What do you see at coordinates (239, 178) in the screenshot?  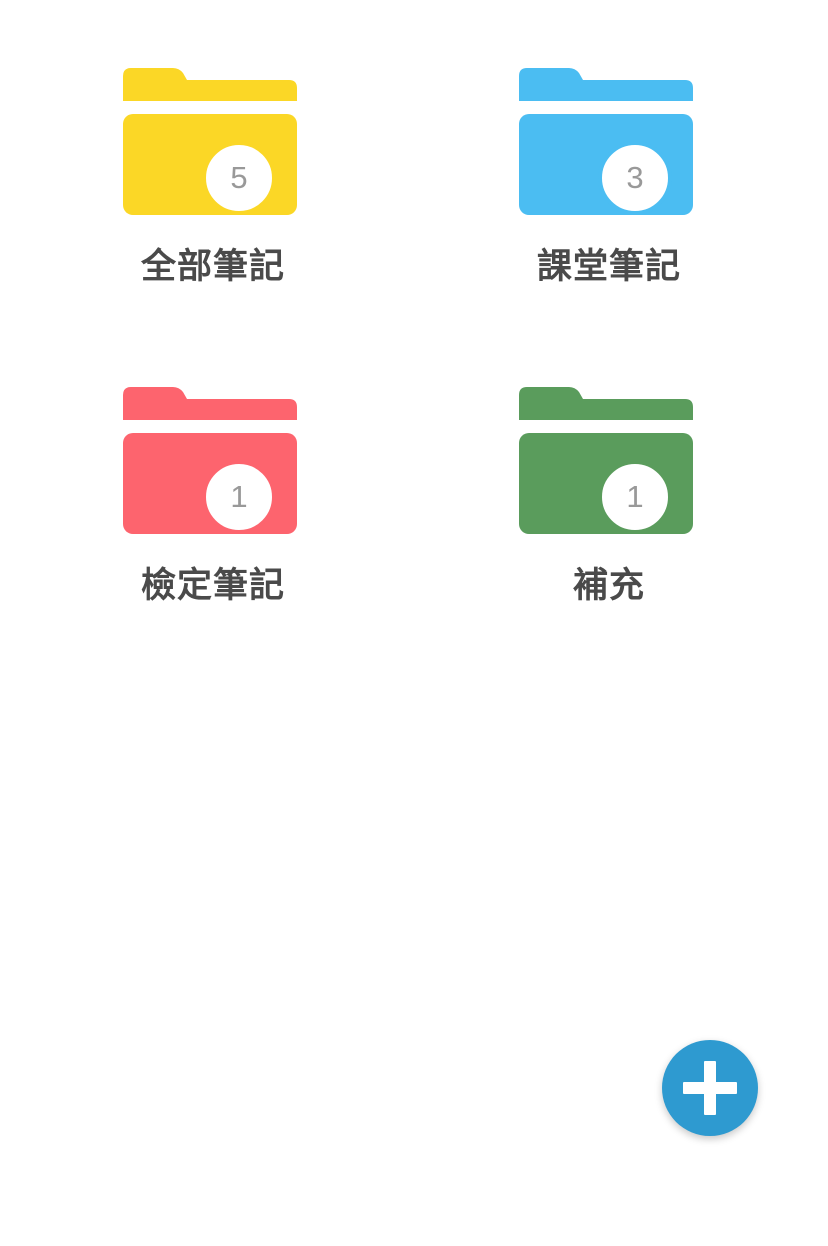 I see `folder-count-badge: 5` at bounding box center [239, 178].